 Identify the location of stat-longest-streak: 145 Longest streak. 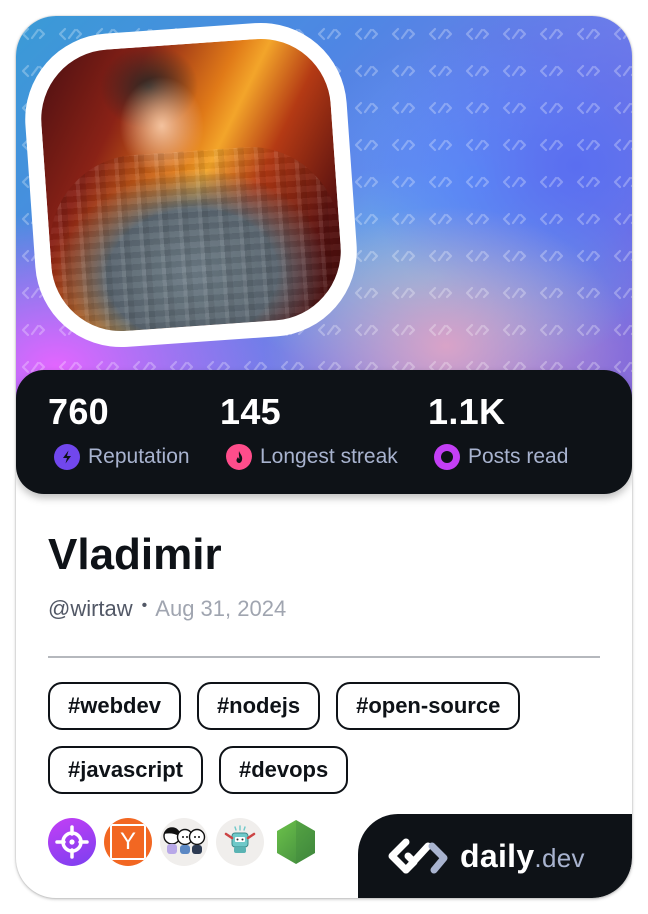
(309, 431).